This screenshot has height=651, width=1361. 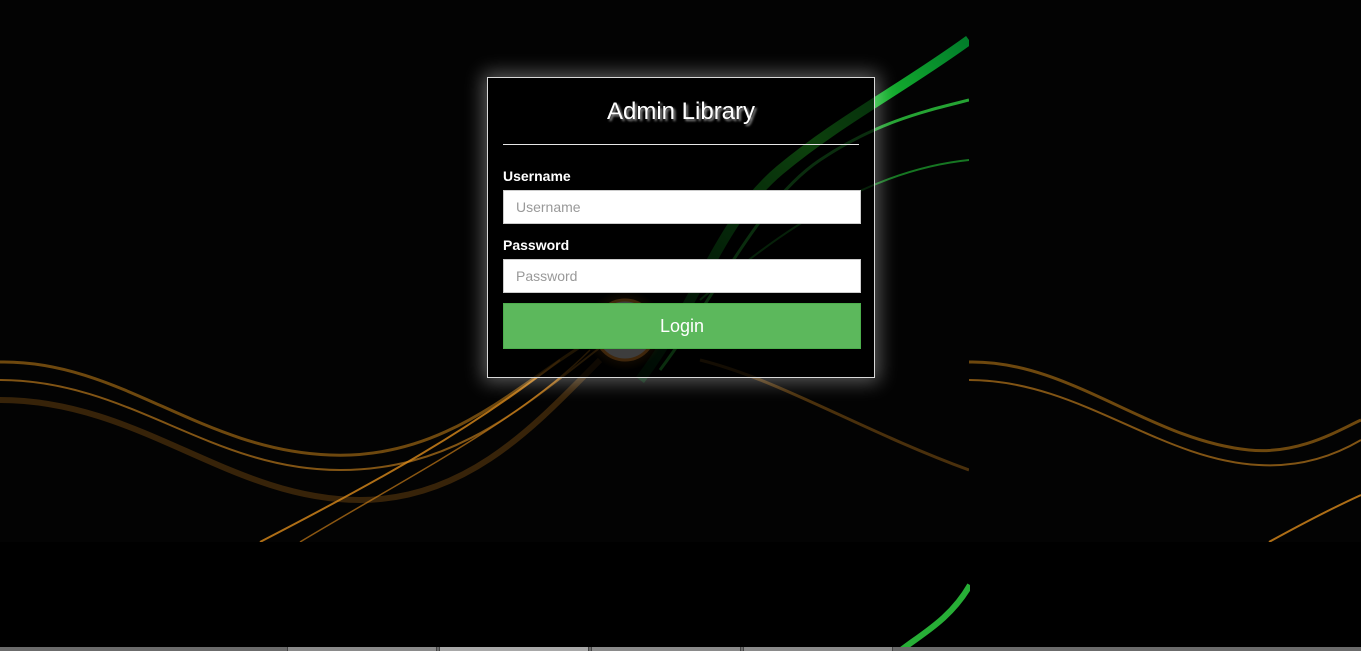 I want to click on wallpaper-fragment, so click(x=934, y=617).